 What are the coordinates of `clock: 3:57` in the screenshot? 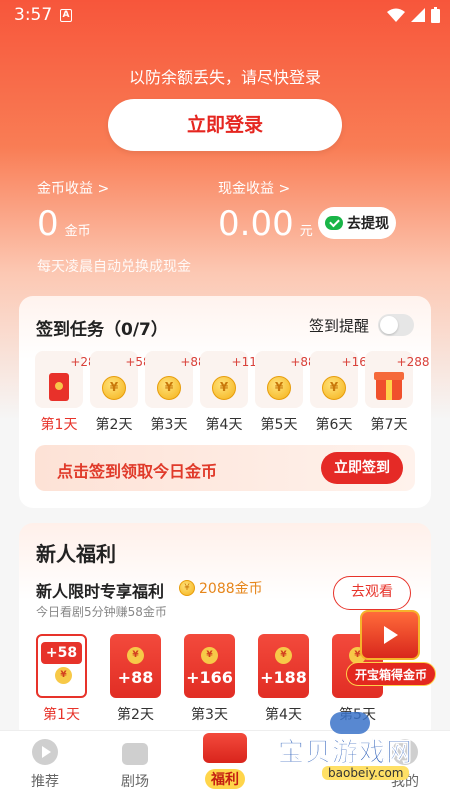 It's located at (33, 15).